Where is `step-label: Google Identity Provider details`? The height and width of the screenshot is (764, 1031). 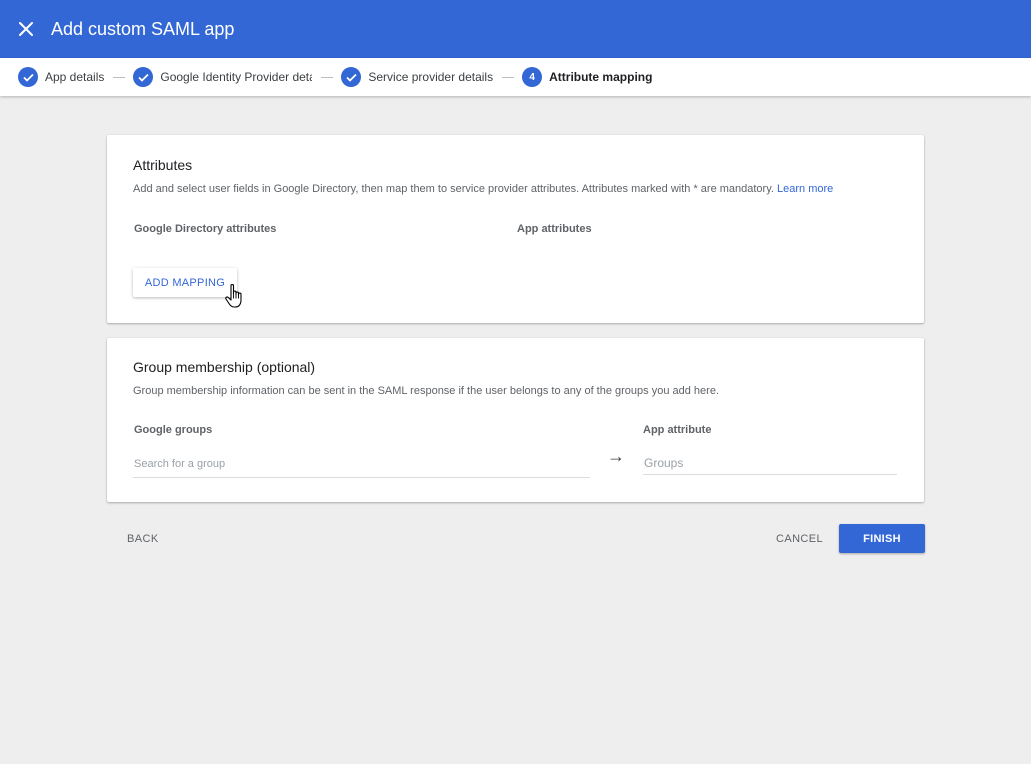 step-label: Google Identity Provider details is located at coordinates (236, 77).